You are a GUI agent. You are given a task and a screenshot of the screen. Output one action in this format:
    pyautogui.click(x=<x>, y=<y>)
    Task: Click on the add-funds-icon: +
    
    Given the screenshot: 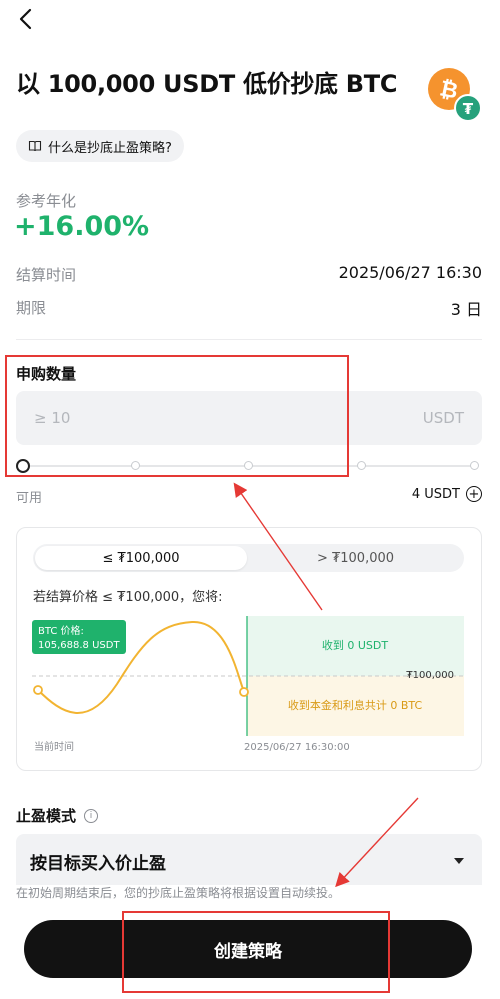 What is the action you would take?
    pyautogui.click(x=474, y=494)
    